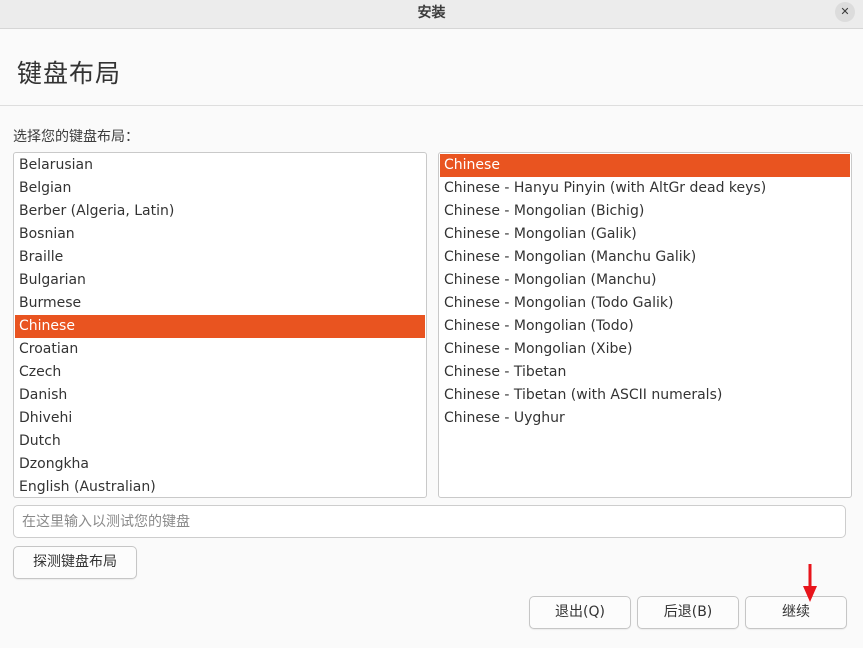 Image resolution: width=863 pixels, height=648 pixels. Describe the element at coordinates (580, 612) in the screenshot. I see `quit-button: 退出(Q)` at that location.